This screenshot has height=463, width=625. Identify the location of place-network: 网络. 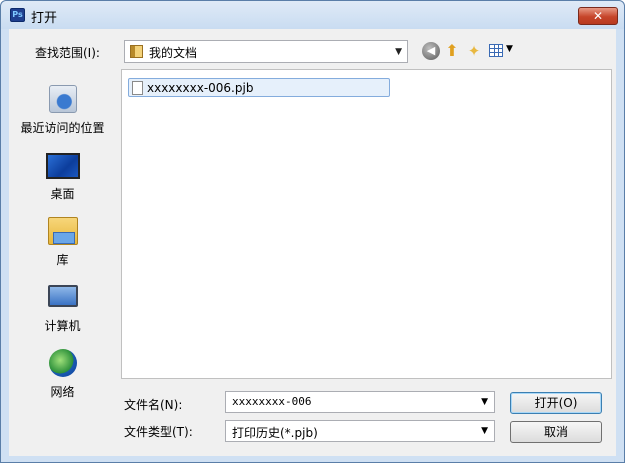
(62, 378).